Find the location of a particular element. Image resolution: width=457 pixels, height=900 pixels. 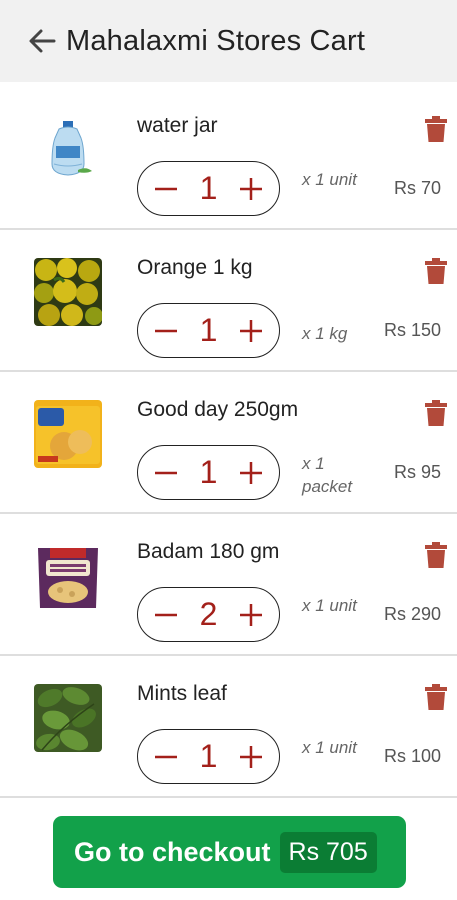

product-image-water-jar is located at coordinates (68, 150).